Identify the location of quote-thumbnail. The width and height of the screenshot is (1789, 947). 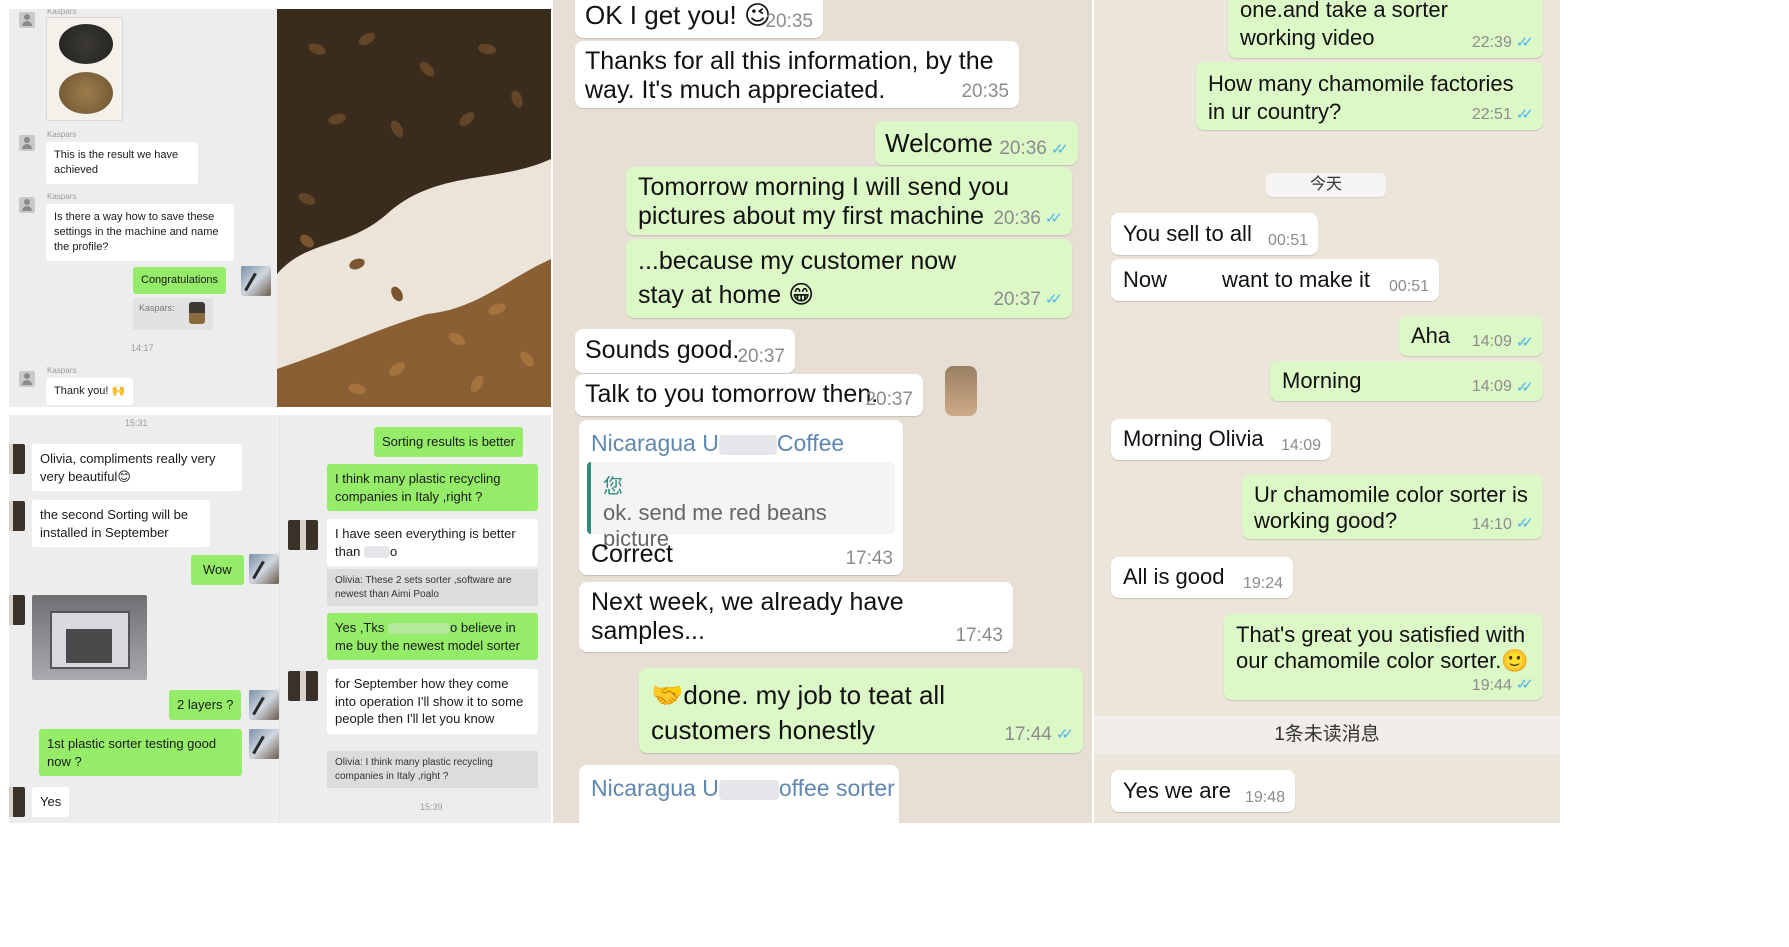
(197, 313).